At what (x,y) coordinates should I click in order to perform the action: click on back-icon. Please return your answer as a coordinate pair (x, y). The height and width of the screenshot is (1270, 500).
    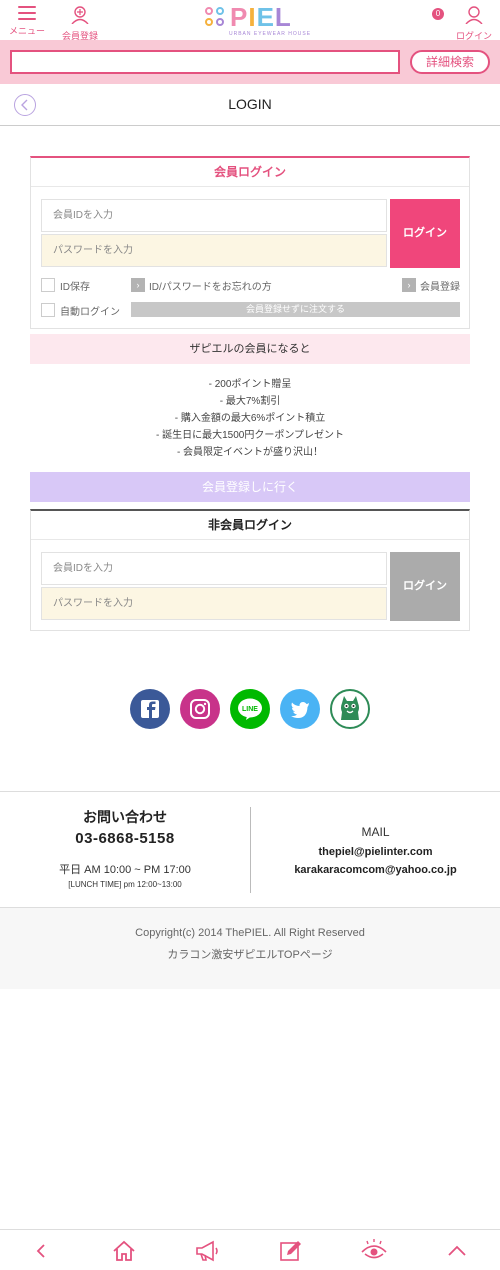
    Looking at the image, I should click on (41, 1251).